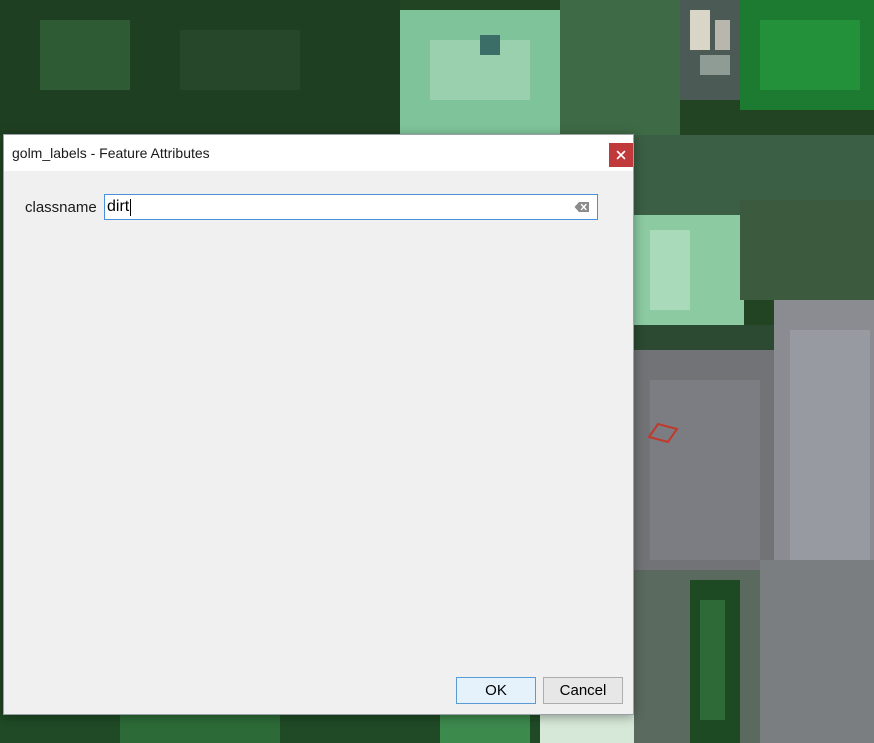  I want to click on close-button, so click(621, 155).